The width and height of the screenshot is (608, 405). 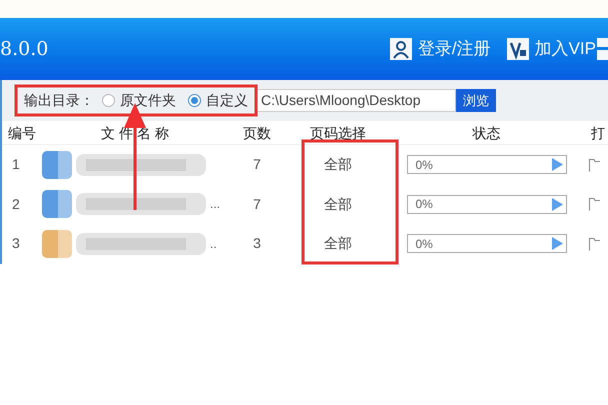 What do you see at coordinates (139, 100) in the screenshot?
I see `radio-option: 原文件夹` at bounding box center [139, 100].